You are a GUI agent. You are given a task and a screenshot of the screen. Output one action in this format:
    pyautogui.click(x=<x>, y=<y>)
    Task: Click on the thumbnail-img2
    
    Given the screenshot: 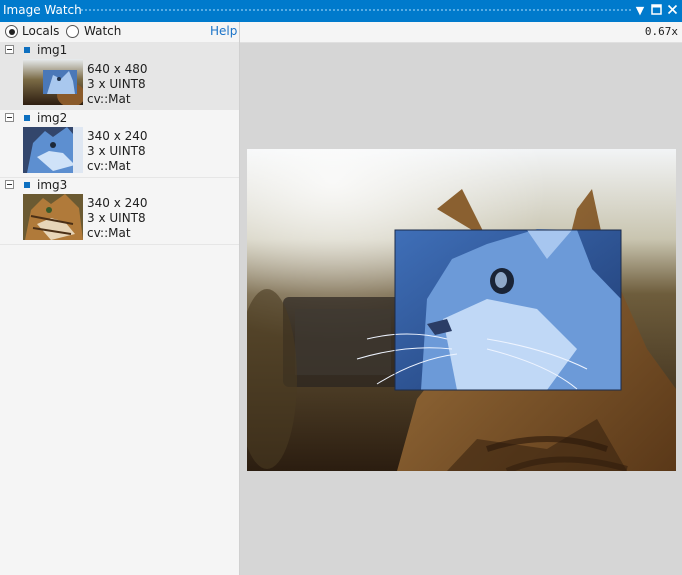 What is the action you would take?
    pyautogui.click(x=53, y=150)
    